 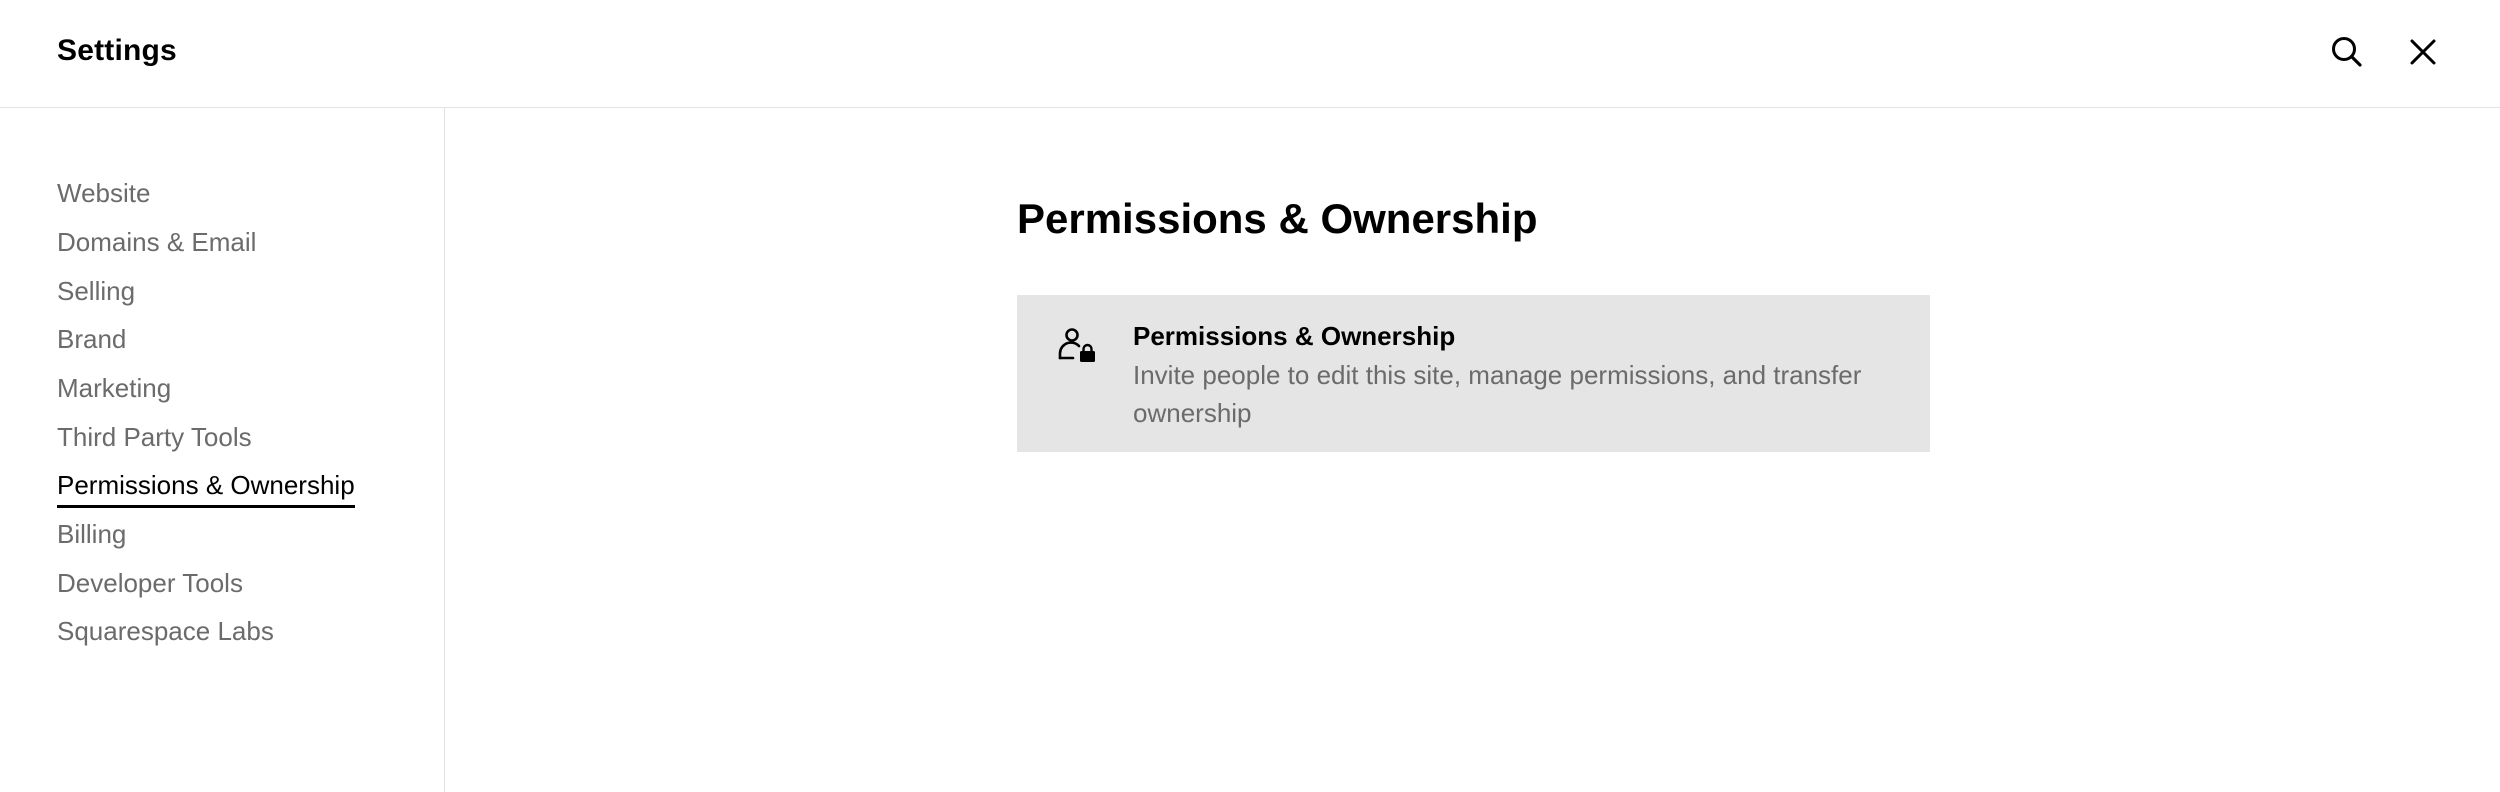 What do you see at coordinates (1294, 336) in the screenshot?
I see `card-title: Permissions & Ownership` at bounding box center [1294, 336].